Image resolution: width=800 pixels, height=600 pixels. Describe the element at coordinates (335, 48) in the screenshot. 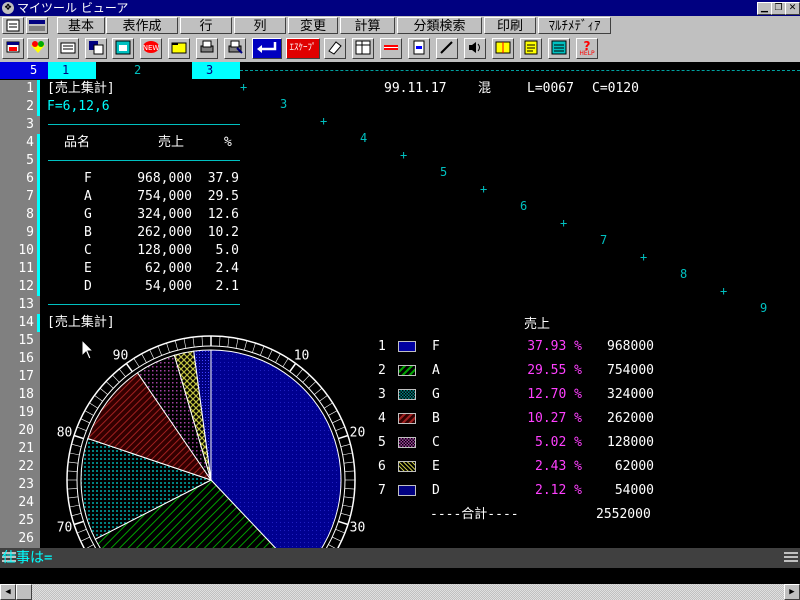

I see `eraser-icon` at that location.